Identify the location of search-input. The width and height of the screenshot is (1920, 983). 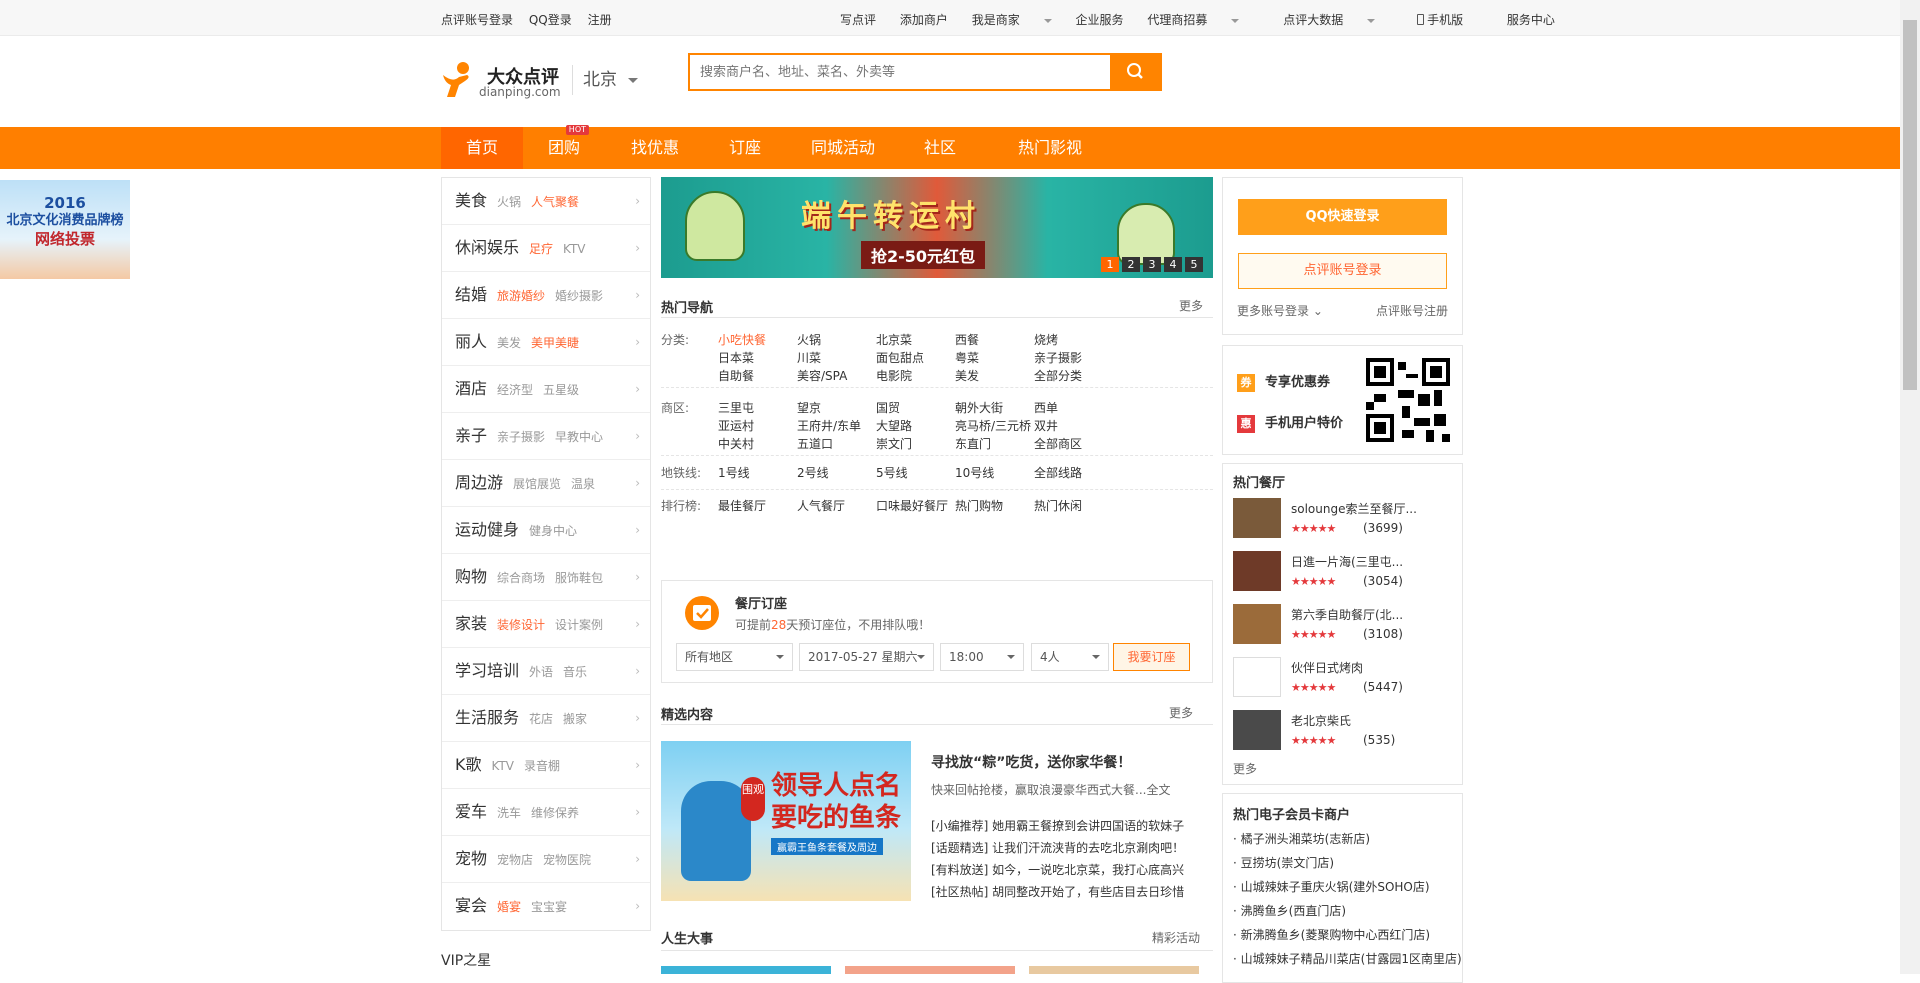
(900, 72).